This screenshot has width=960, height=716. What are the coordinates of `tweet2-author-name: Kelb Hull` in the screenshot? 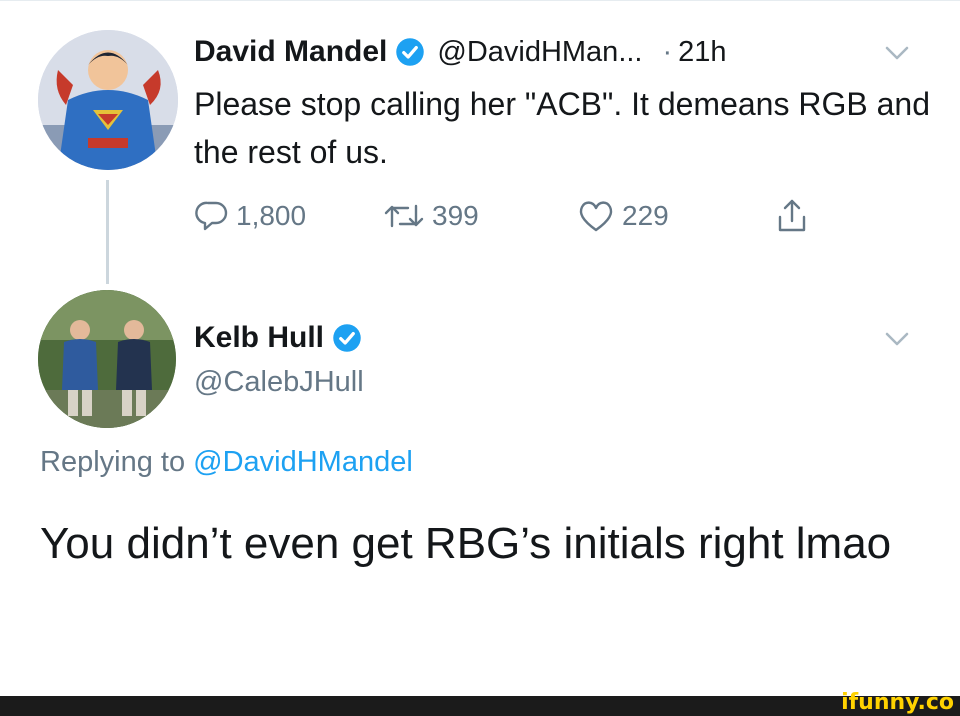 It's located at (259, 338).